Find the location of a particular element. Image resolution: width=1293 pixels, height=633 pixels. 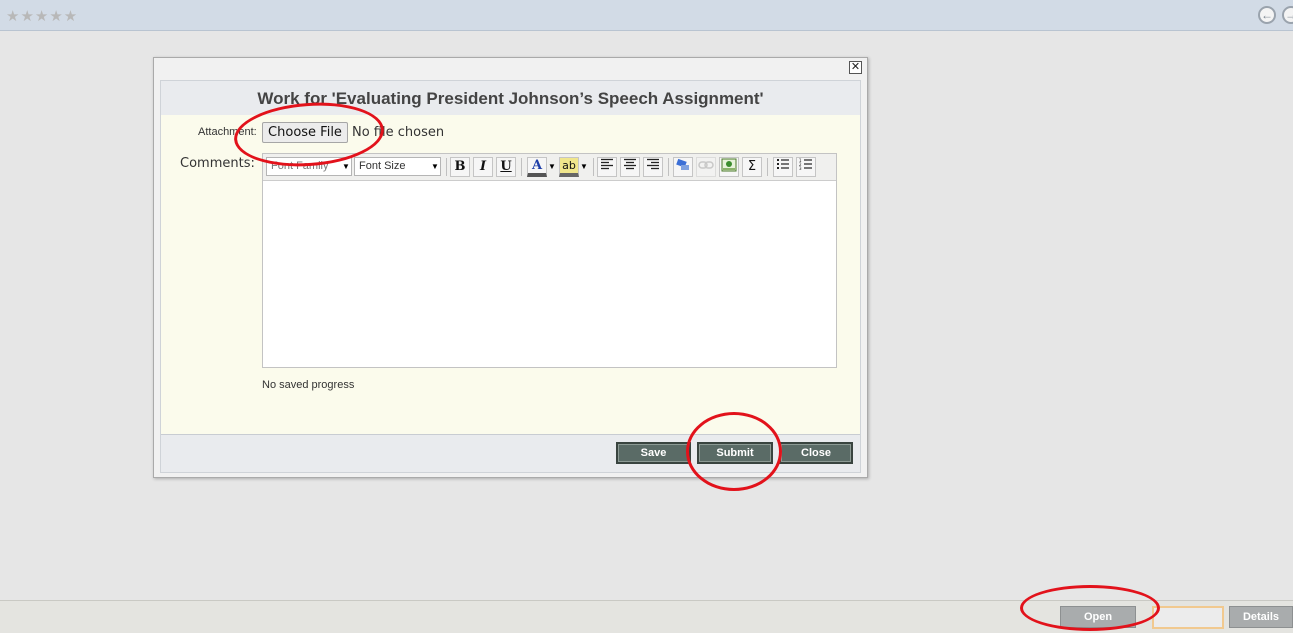

font-family-select: Font Family ▼ is located at coordinates (309, 166).